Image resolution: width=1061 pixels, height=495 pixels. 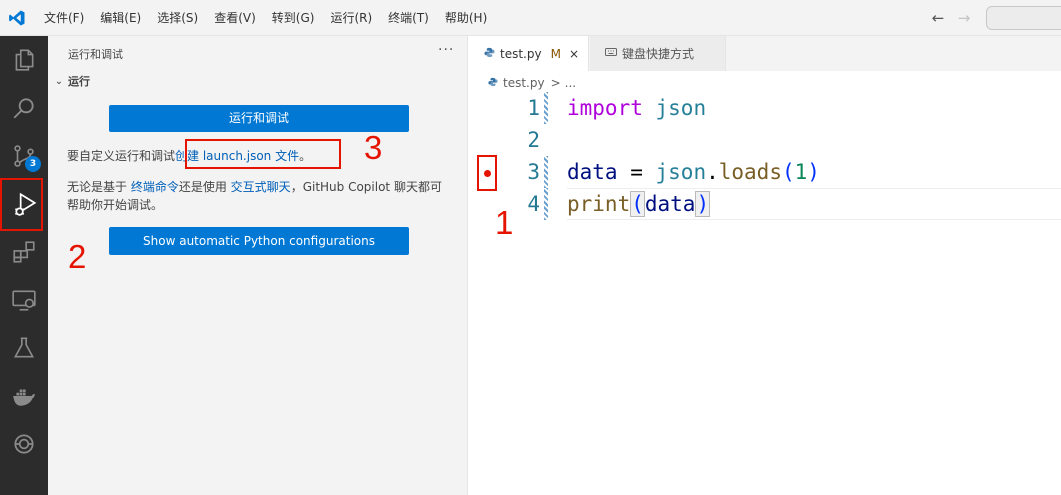 What do you see at coordinates (750, 172) in the screenshot?
I see `code-token: loads` at bounding box center [750, 172].